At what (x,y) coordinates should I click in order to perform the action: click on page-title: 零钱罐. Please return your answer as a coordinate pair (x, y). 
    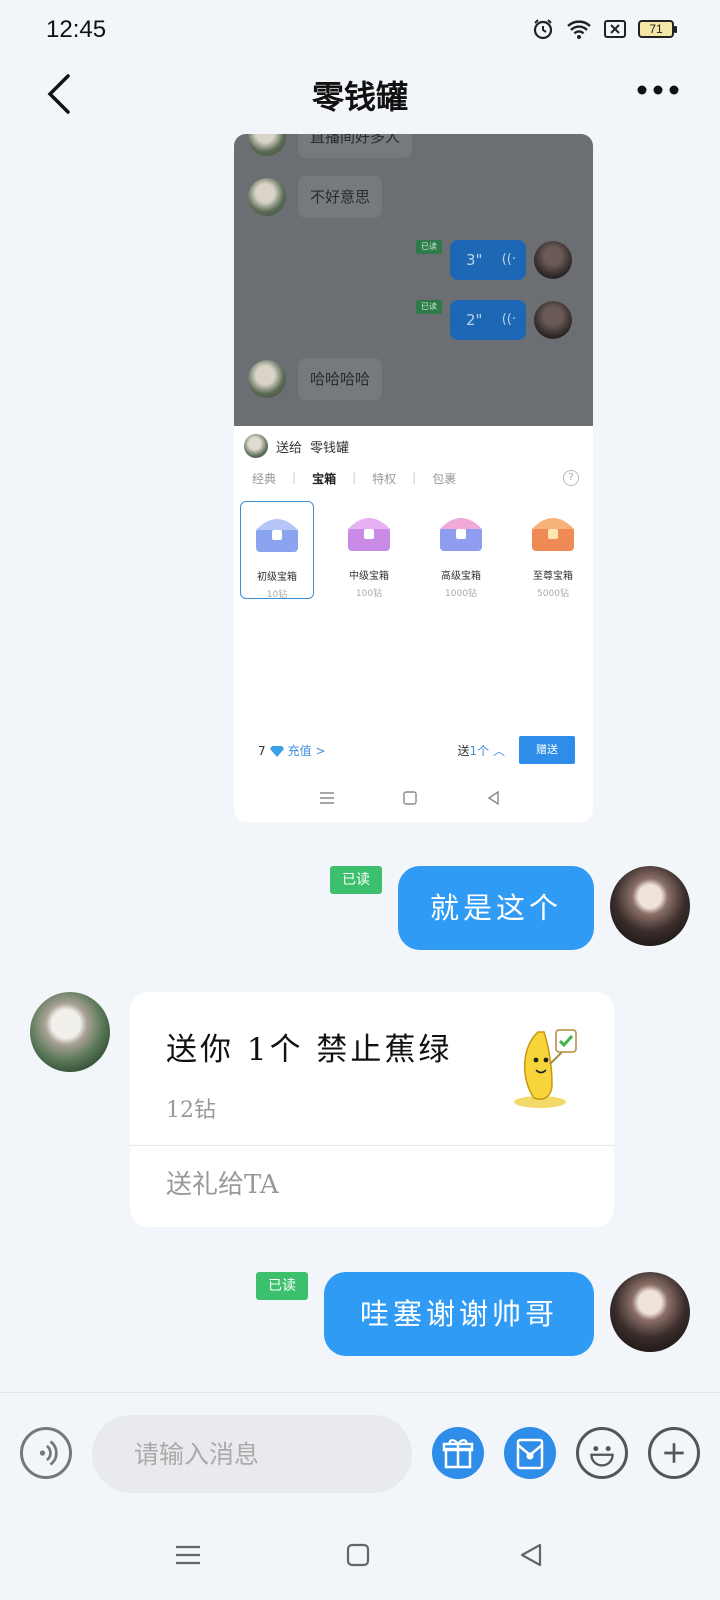
    Looking at the image, I should click on (359, 97).